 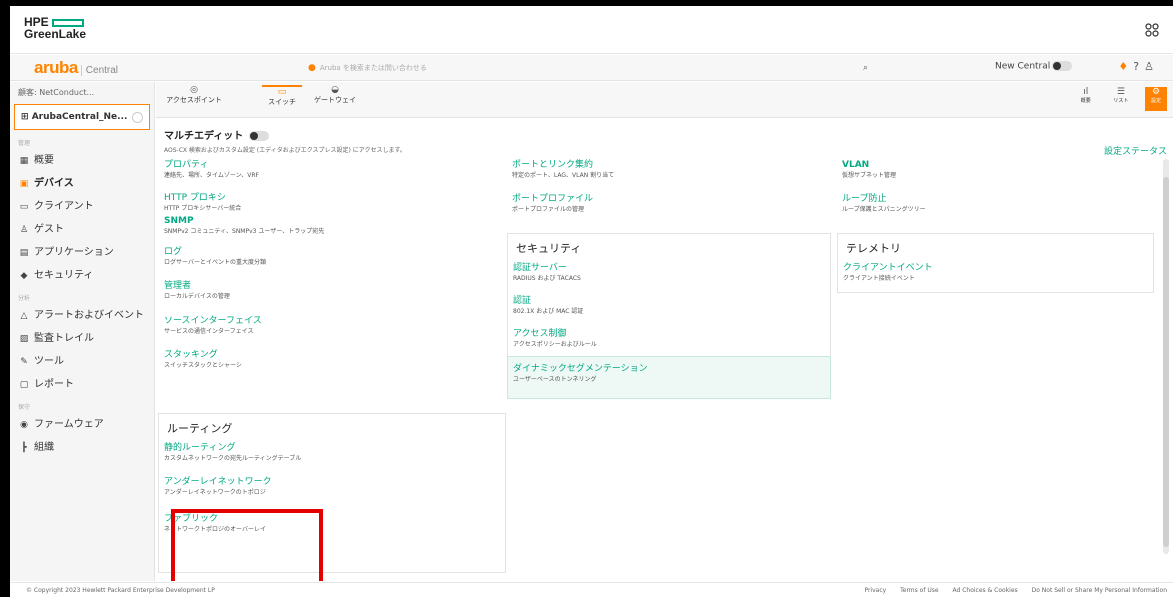 I want to click on config-item-title: ポートとリンク集約, so click(x=553, y=165).